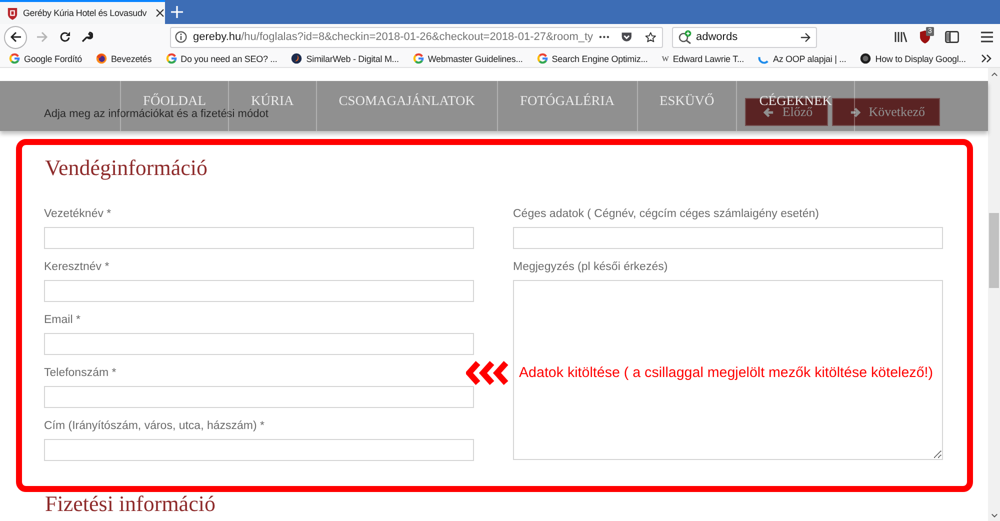 The width and height of the screenshot is (1000, 521). What do you see at coordinates (901, 37) in the screenshot?
I see `library-icon` at bounding box center [901, 37].